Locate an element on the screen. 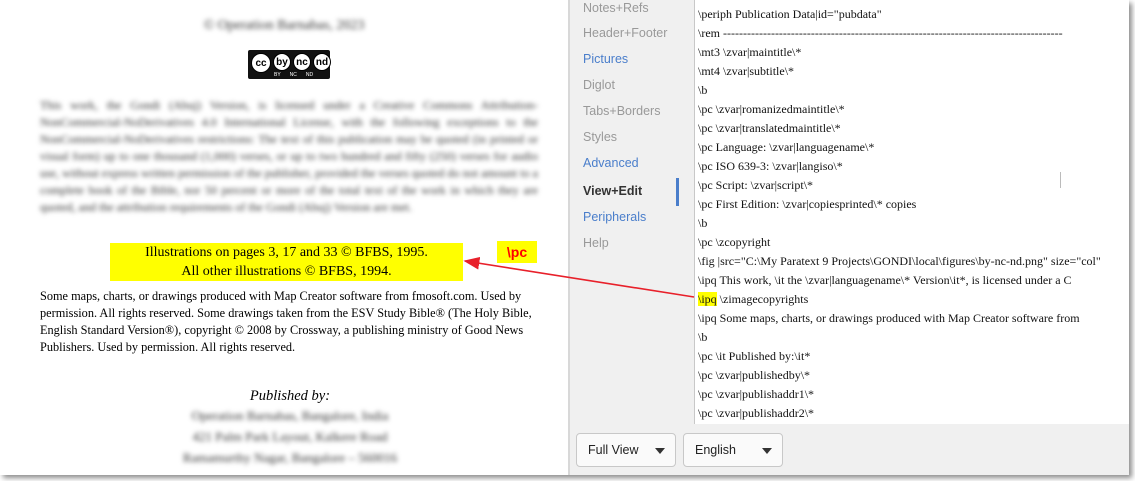 The height and width of the screenshot is (481, 1135). editor-line: \pc \zvar|romanizedmaintitle\* is located at coordinates (771, 109).